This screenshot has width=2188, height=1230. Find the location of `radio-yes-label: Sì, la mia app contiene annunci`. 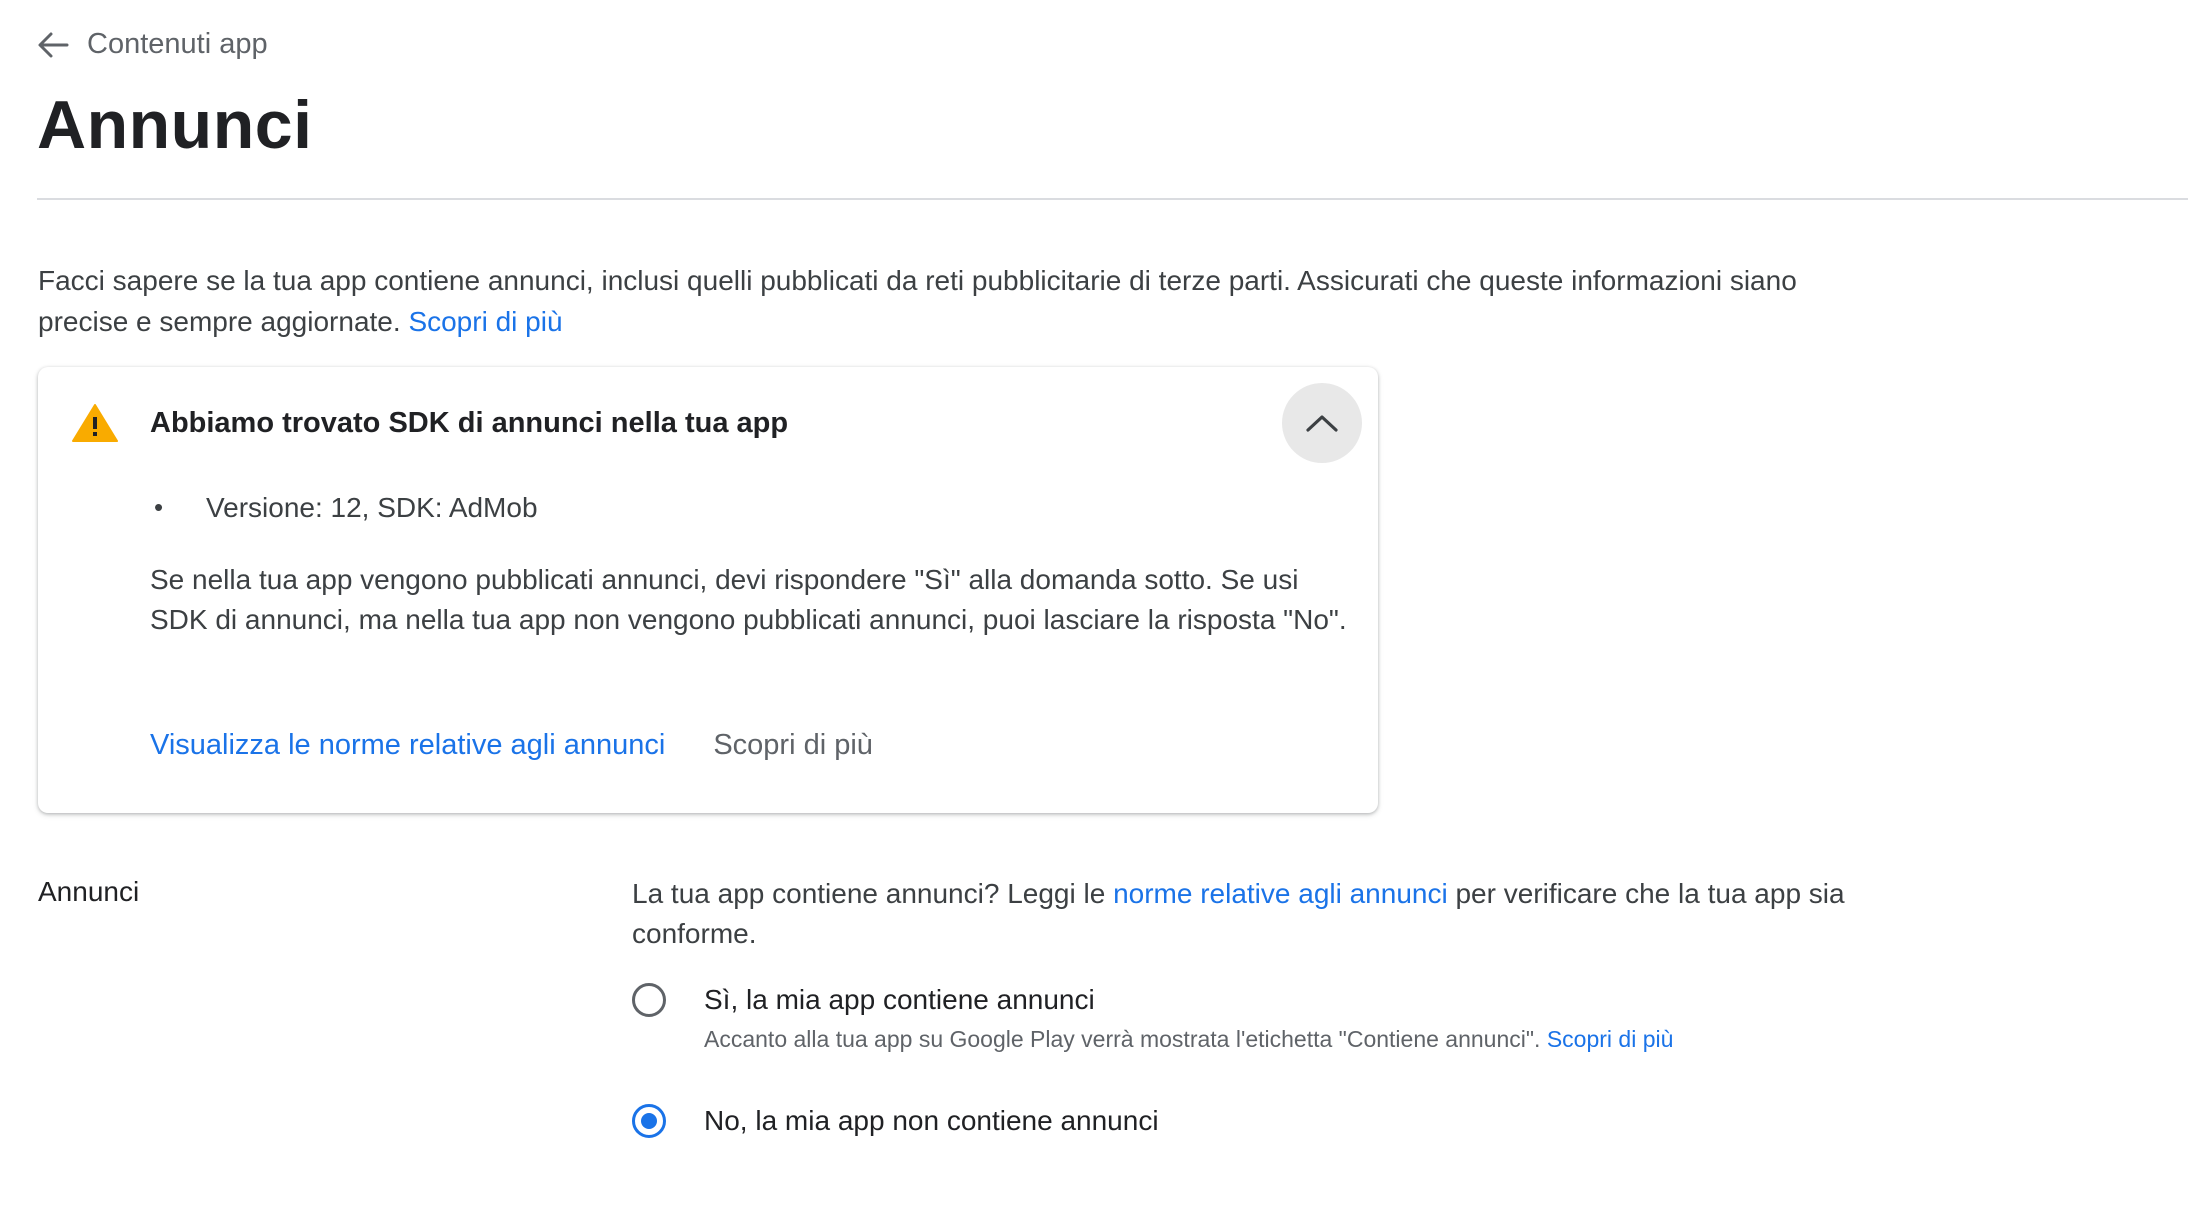

radio-yes-label: Sì, la mia app contiene annunci is located at coordinates (899, 999).